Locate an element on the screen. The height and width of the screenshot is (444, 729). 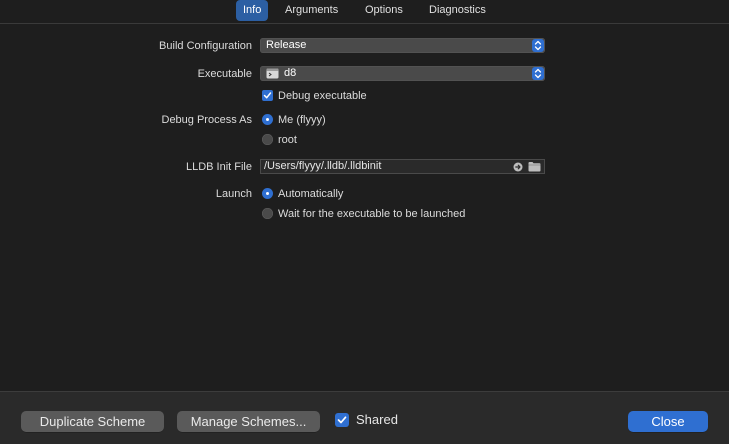
tab-bar: Info Arguments Options Diagnostics is located at coordinates (364, 12).